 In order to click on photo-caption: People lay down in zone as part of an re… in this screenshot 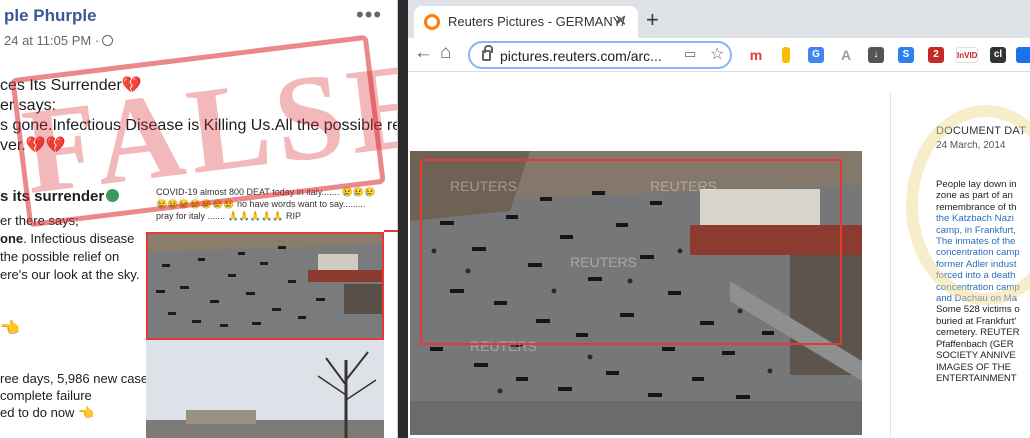, I will do `click(983, 281)`.